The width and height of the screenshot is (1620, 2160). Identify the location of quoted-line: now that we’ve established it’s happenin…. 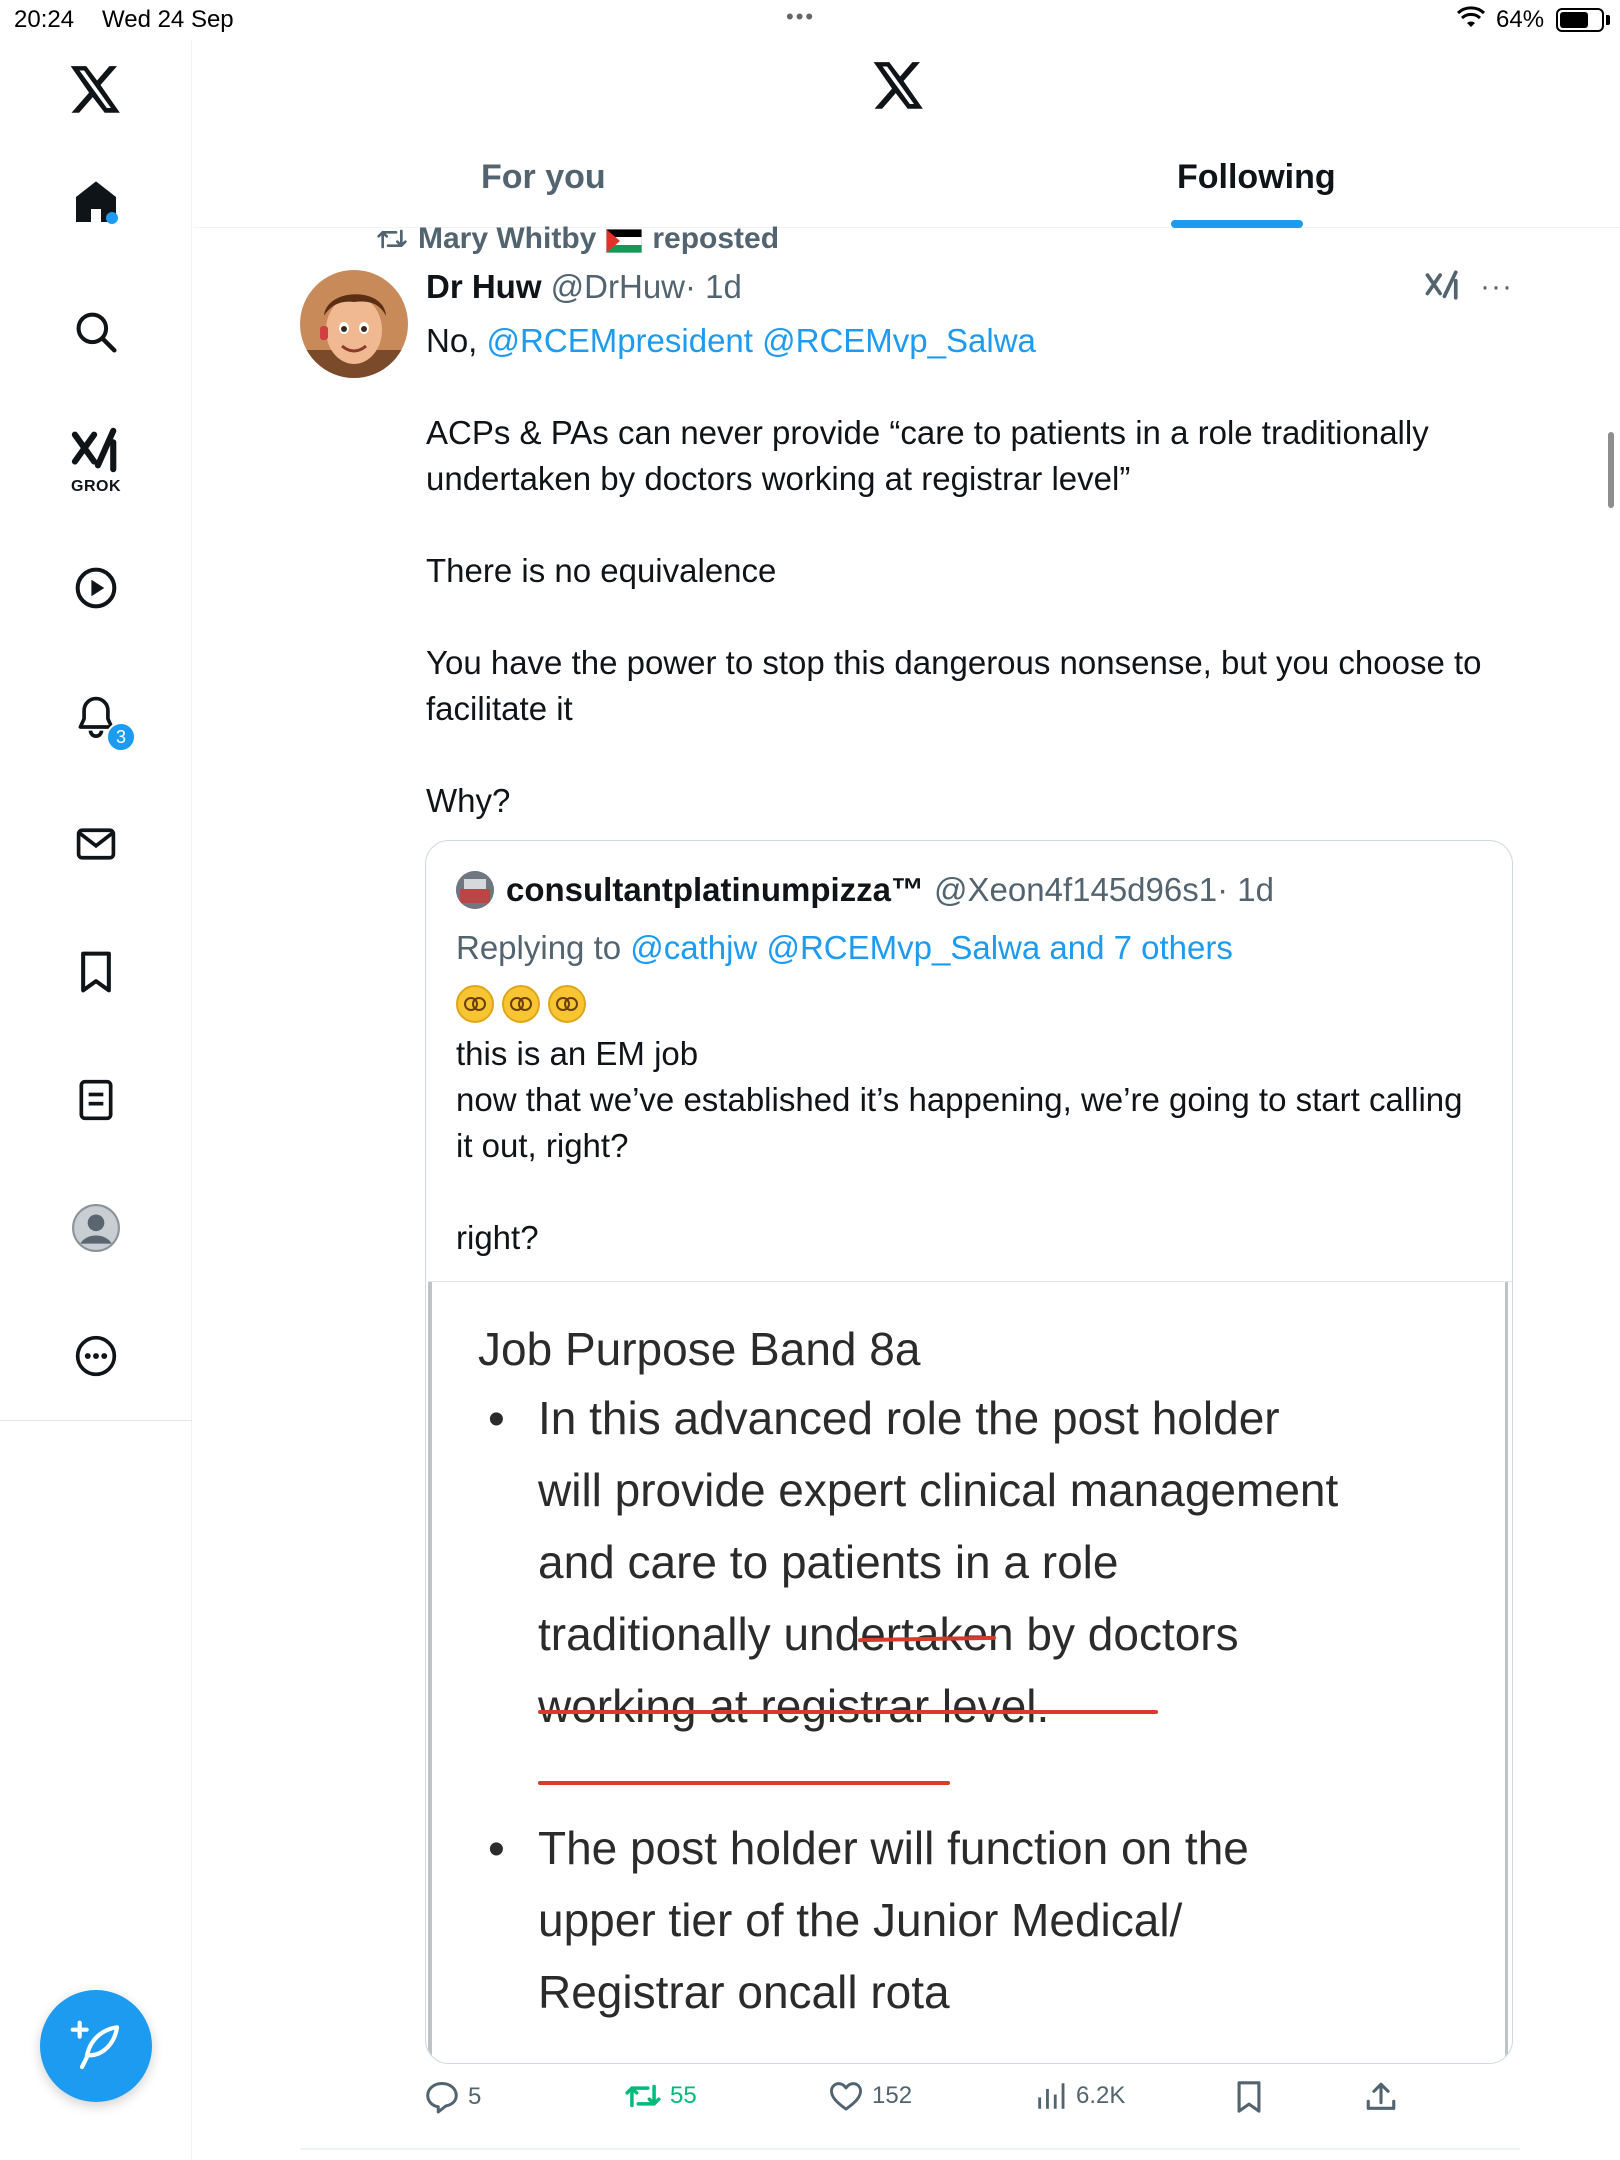
(959, 1122).